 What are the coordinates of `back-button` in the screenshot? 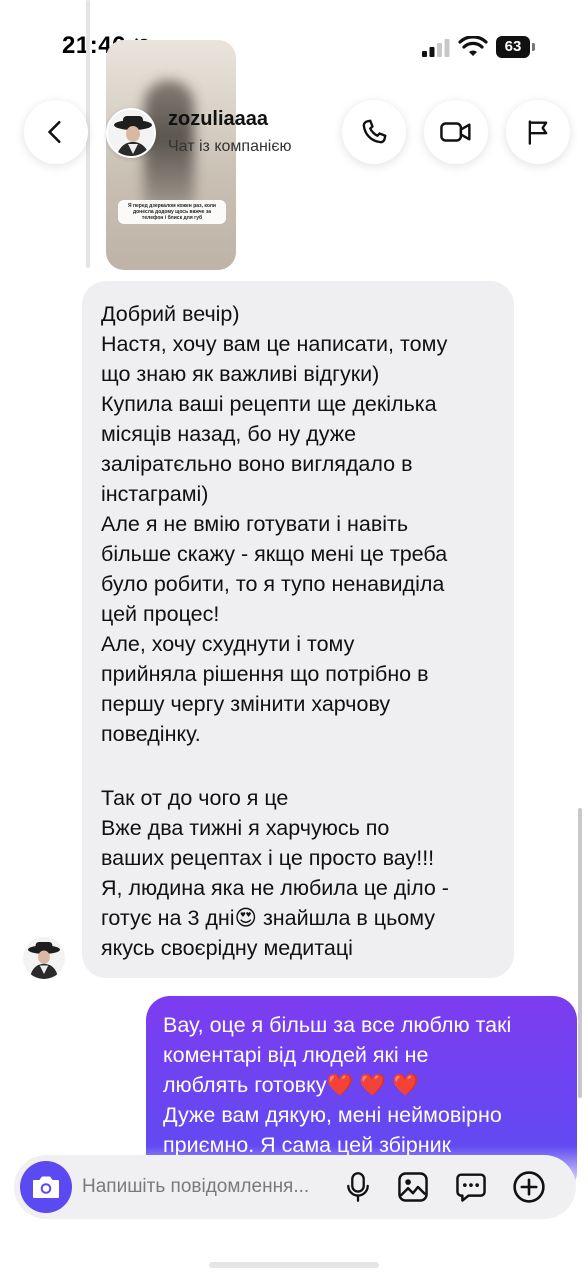 It's located at (56, 132).